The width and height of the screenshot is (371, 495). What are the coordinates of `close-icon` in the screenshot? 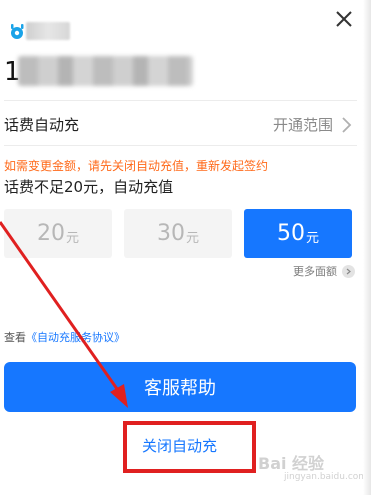 It's located at (344, 19).